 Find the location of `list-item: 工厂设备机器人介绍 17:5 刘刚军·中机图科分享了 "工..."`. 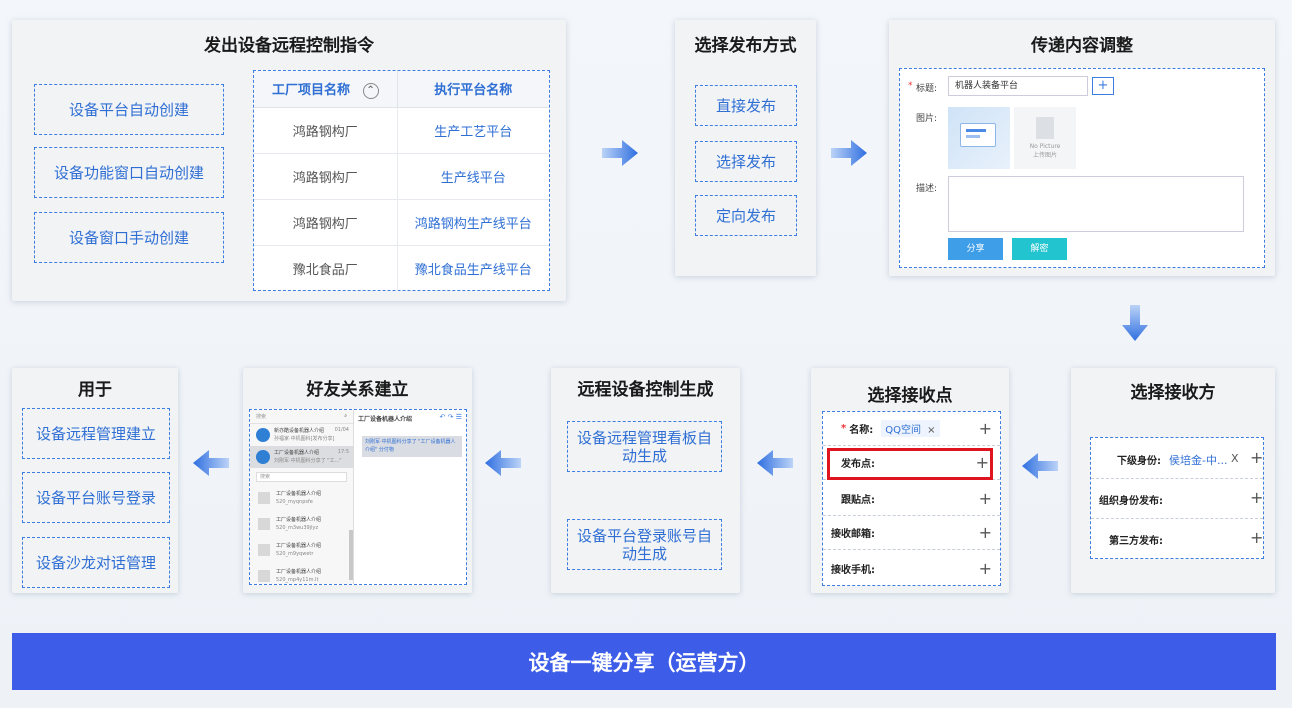

list-item: 工厂设备机器人介绍 17:5 刘刚军·中机图科分享了 "工..." is located at coordinates (301, 457).